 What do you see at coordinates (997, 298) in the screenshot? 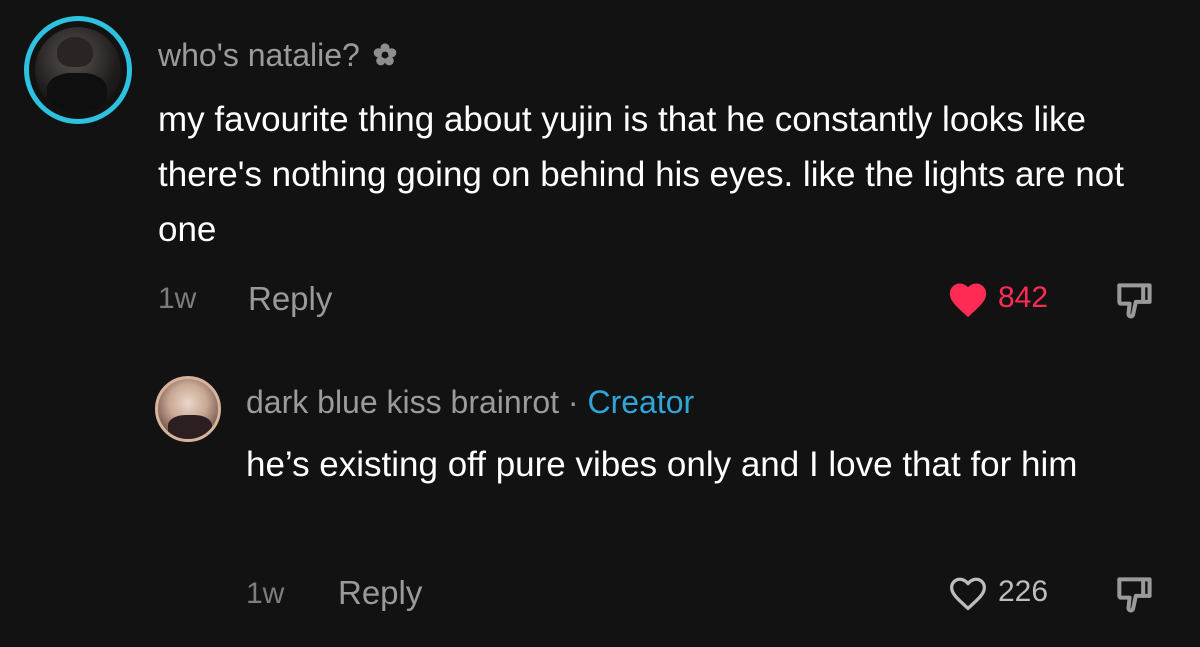
I see `like-button: 842` at bounding box center [997, 298].